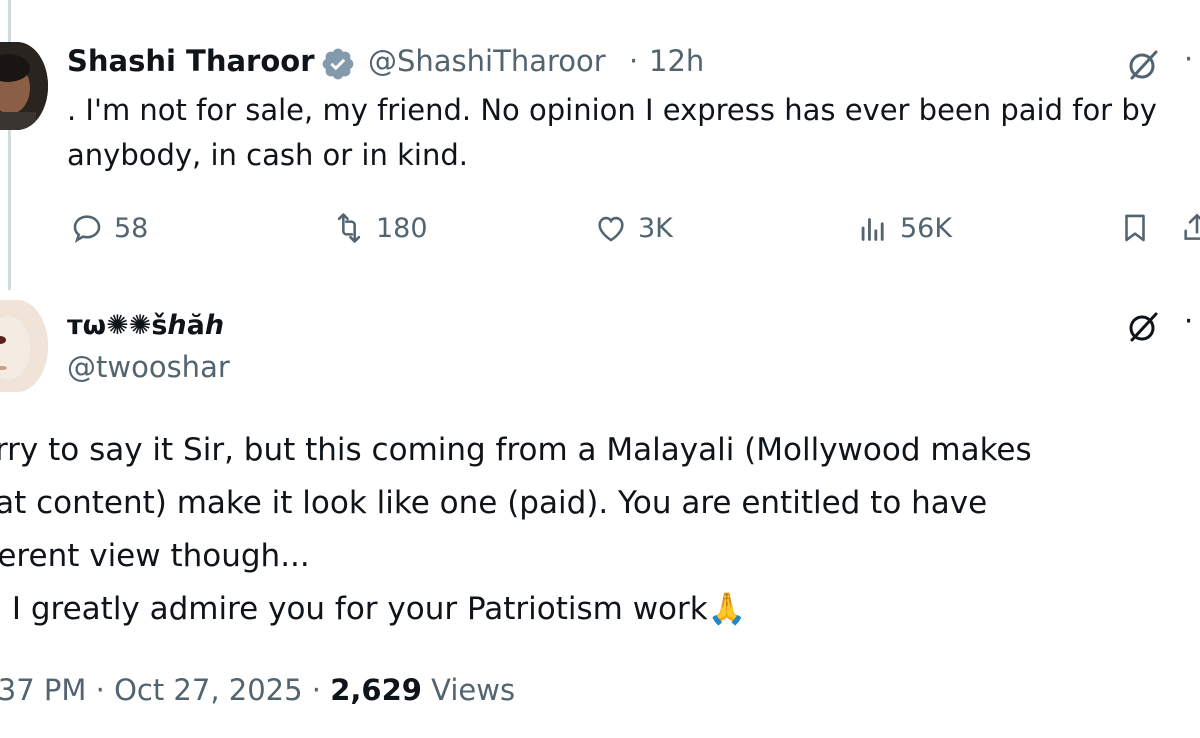  I want to click on reply-date: Oct 27, 2025, so click(208, 690).